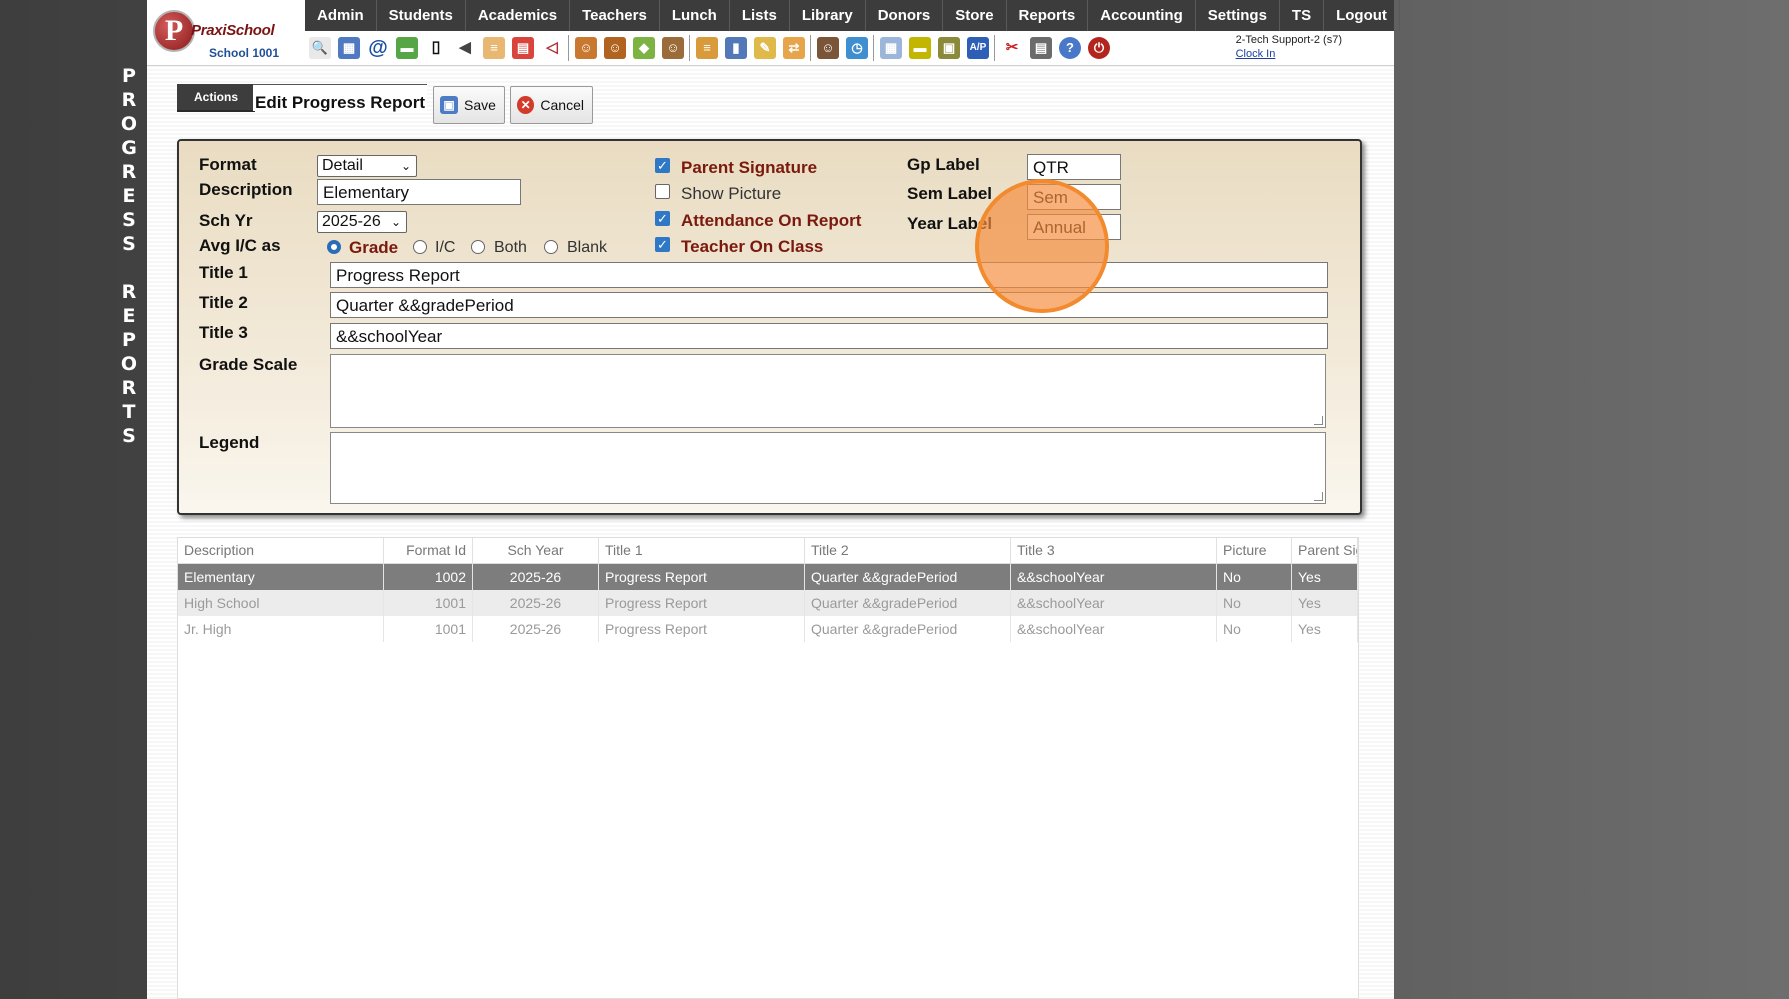 The width and height of the screenshot is (1789, 999). I want to click on calendar-grid-icon: ▦, so click(349, 48).